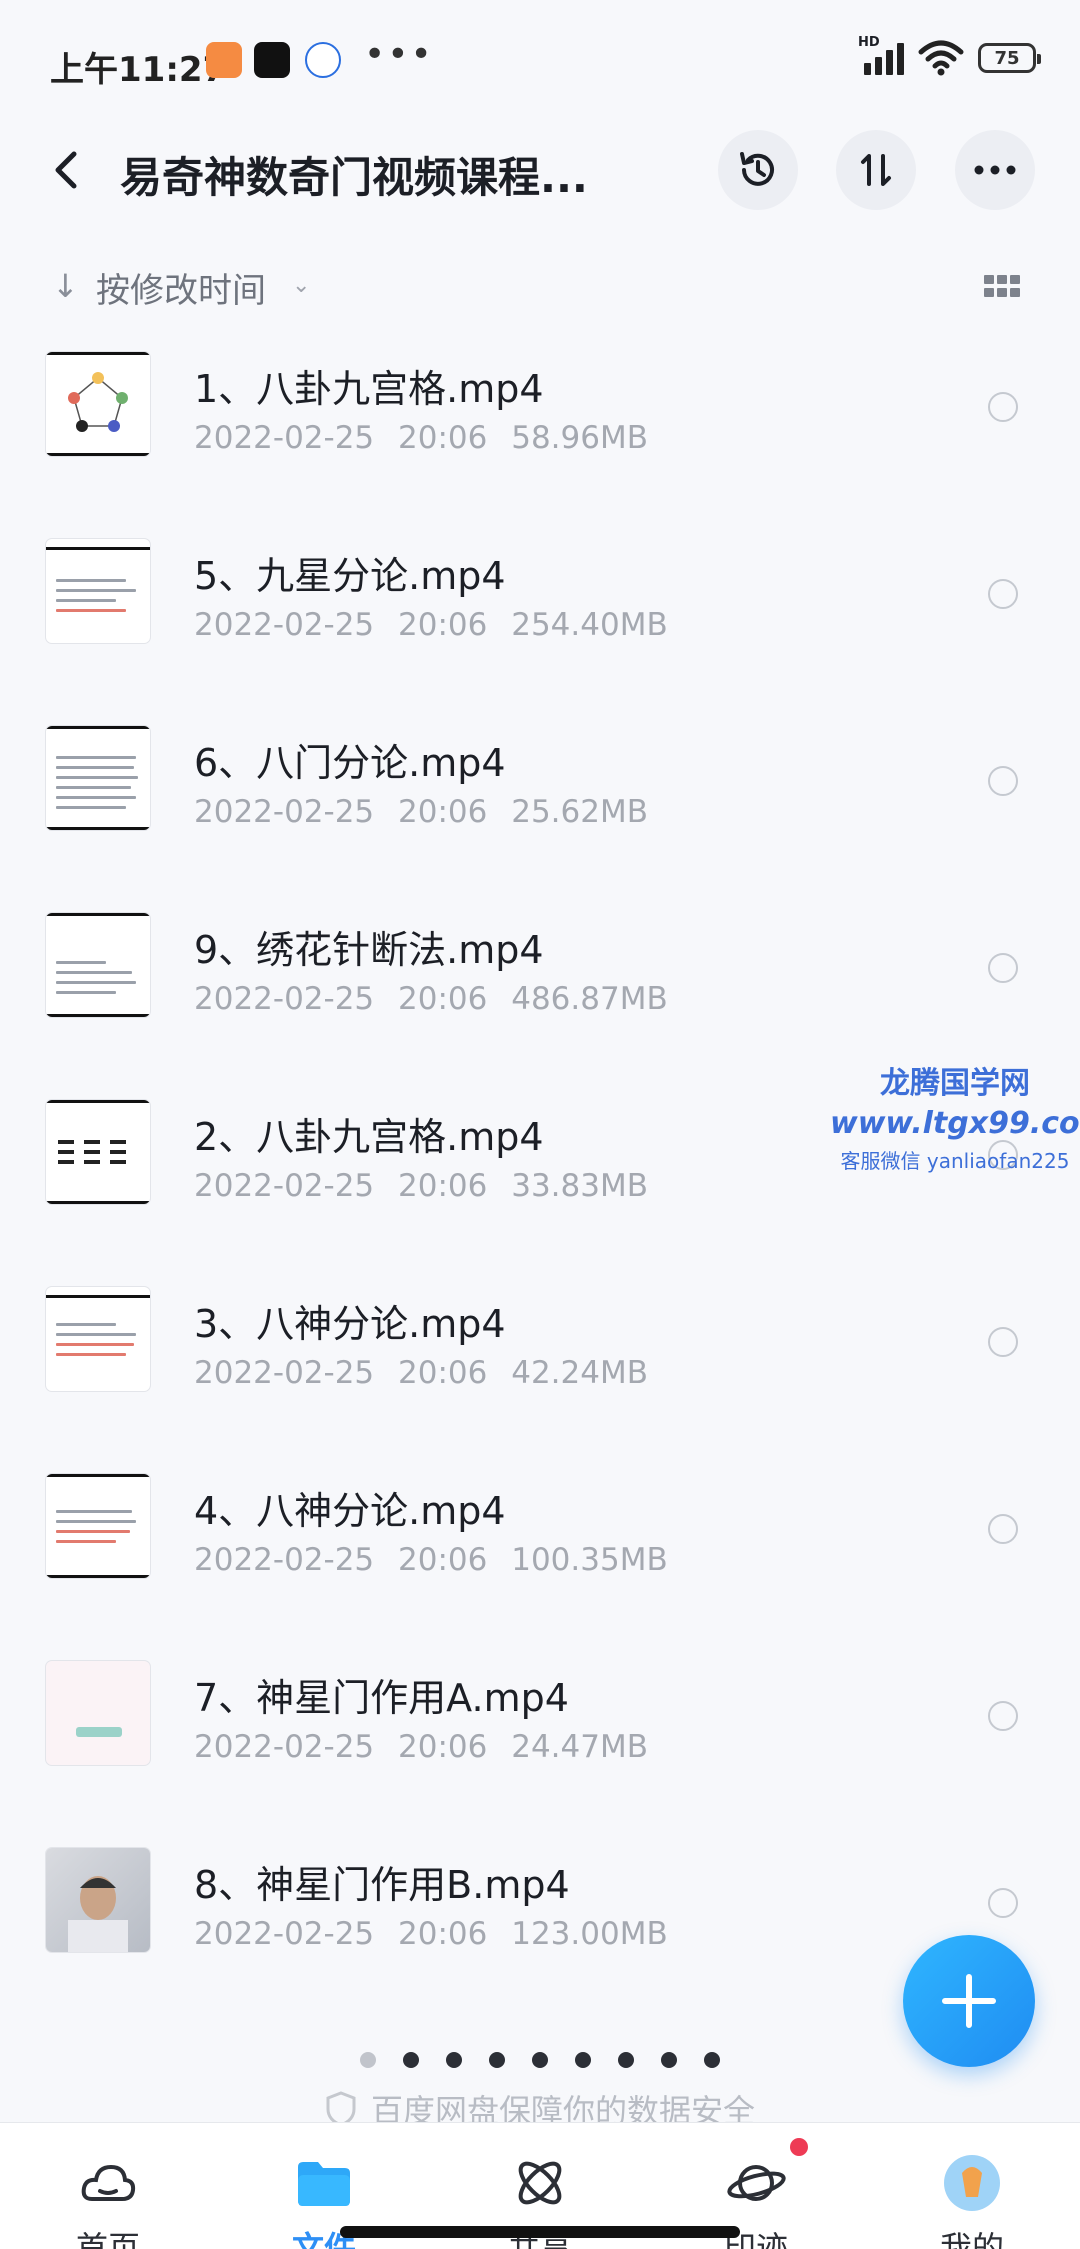  I want to click on atom-icon, so click(540, 2183).